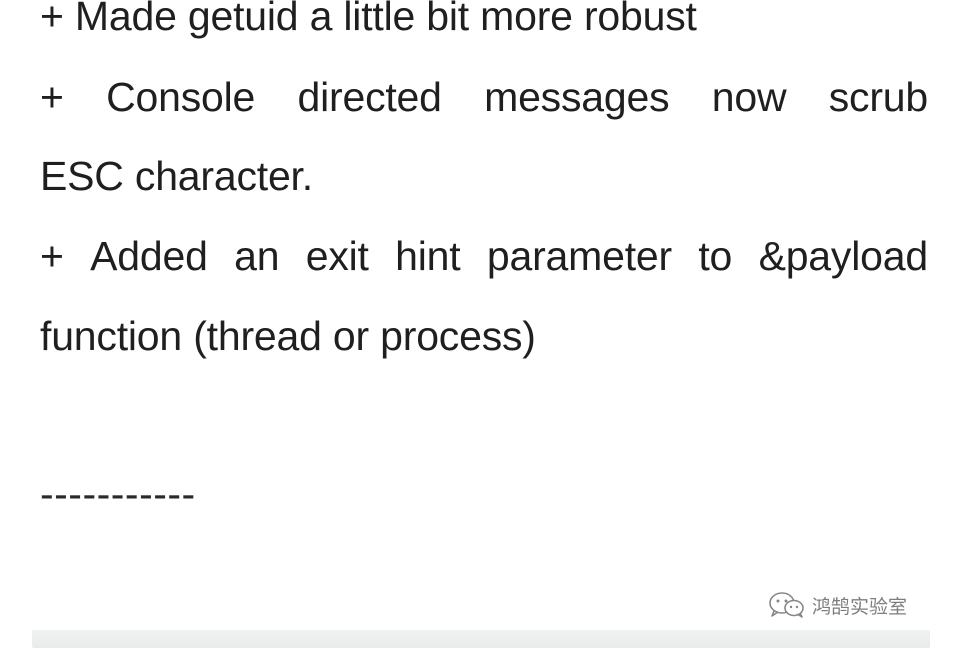 This screenshot has height=648, width=965. I want to click on changelog-line-function: function (thread or process), so click(288, 336).